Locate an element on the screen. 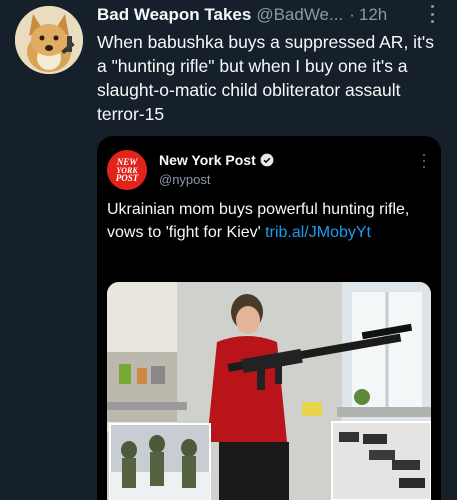 The image size is (457, 500). doge-avatar-image is located at coordinates (49, 40).